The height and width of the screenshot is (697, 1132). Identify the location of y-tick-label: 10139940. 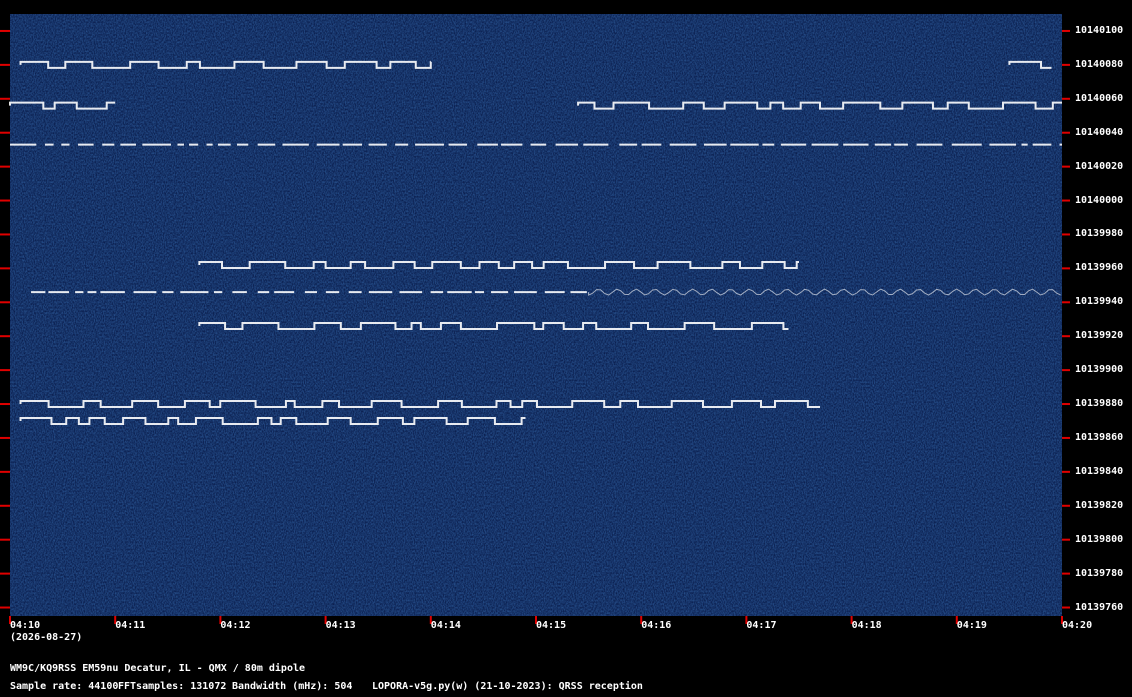
(1099, 302).